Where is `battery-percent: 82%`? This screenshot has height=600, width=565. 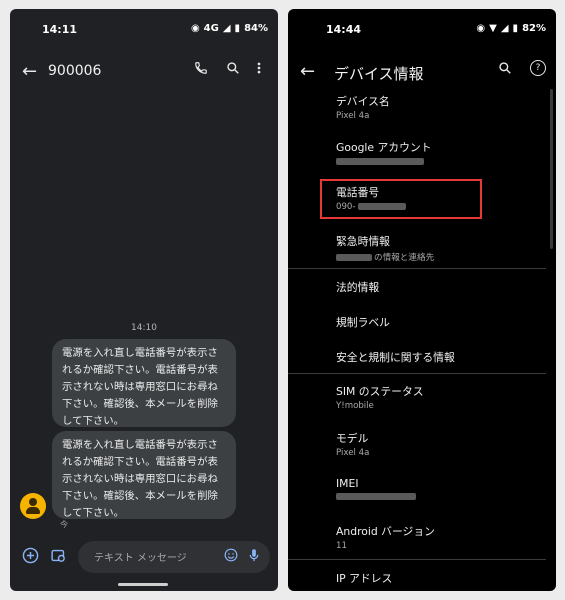
battery-percent: 82% is located at coordinates (534, 28).